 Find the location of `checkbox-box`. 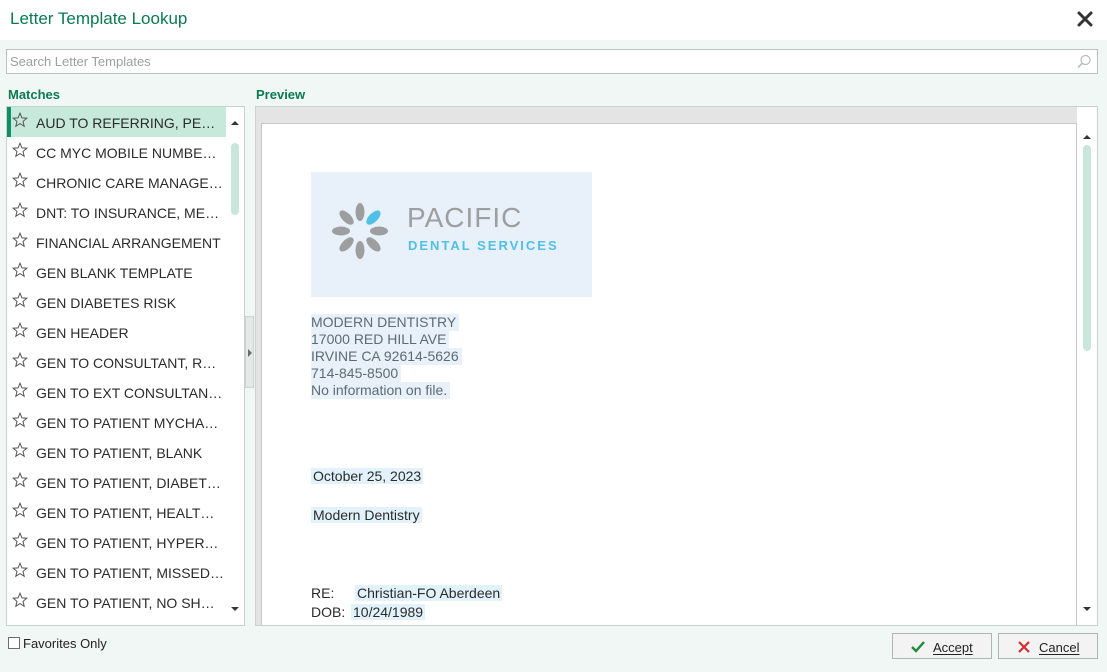

checkbox-box is located at coordinates (14, 643).